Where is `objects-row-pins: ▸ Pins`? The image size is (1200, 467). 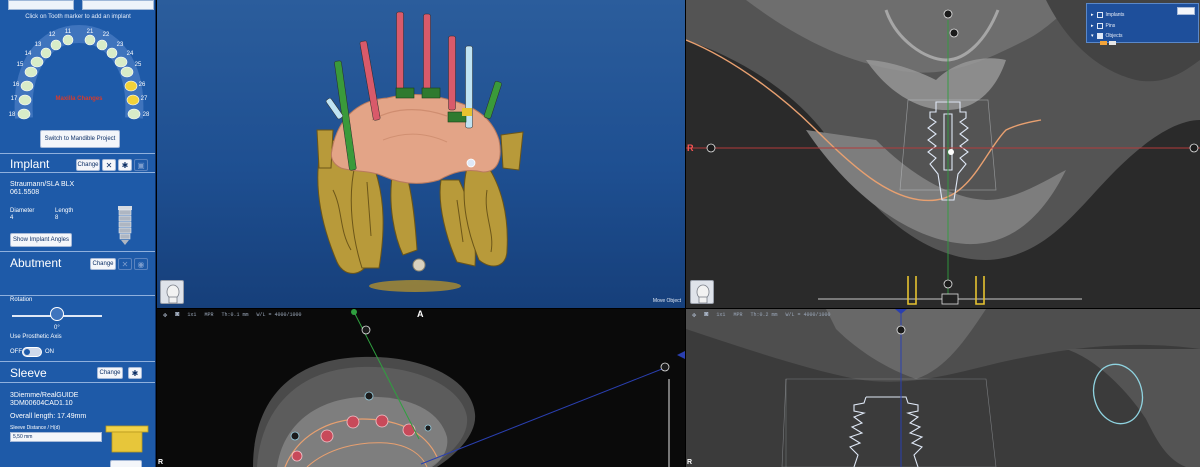
objects-row-pins: ▸ Pins is located at coordinates (1103, 26).